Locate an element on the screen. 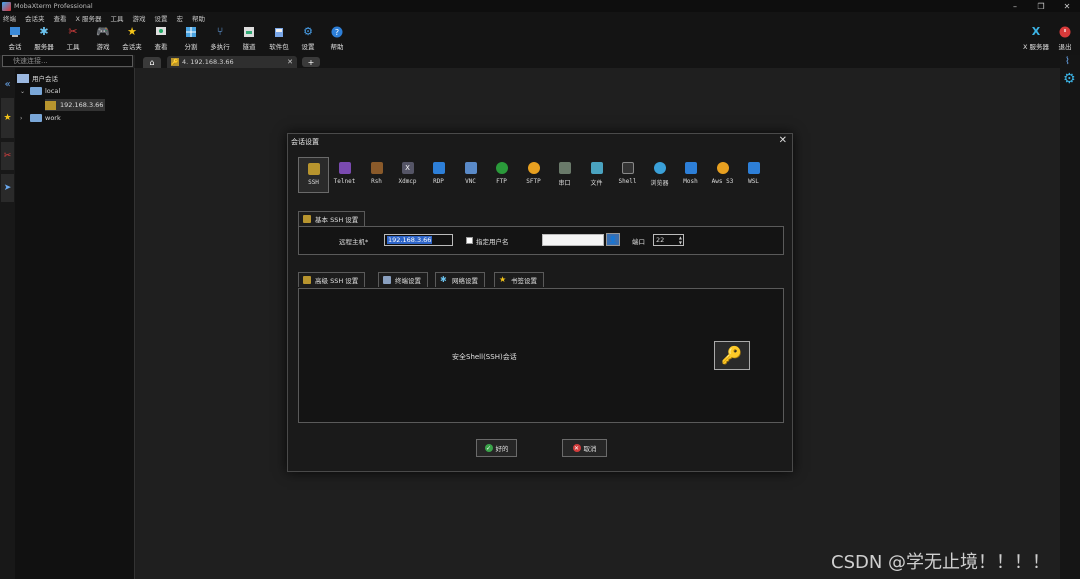 This screenshot has width=1080, height=579. dialog-title: 会话设置 is located at coordinates (305, 142).